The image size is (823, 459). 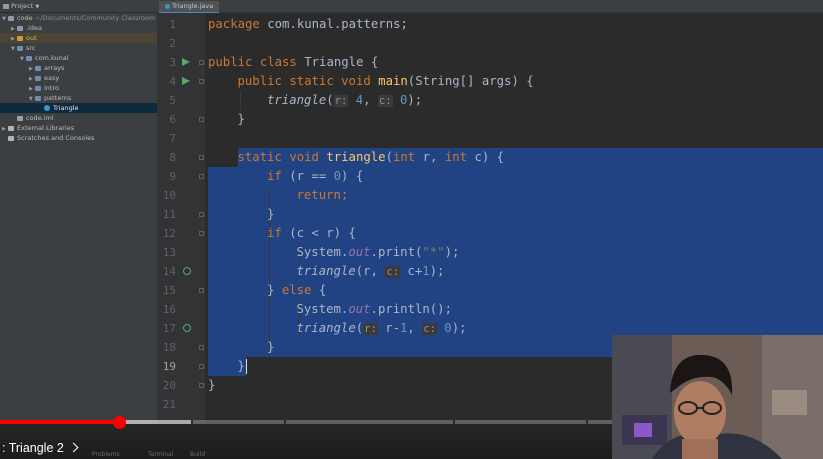 I want to click on line-number: 13, so click(x=169, y=252).